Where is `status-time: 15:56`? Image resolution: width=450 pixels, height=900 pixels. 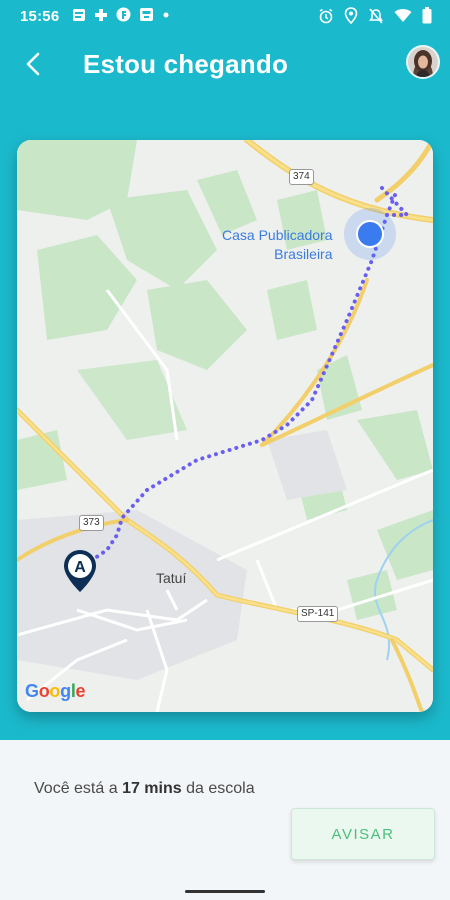 status-time: 15:56 is located at coordinates (40, 16).